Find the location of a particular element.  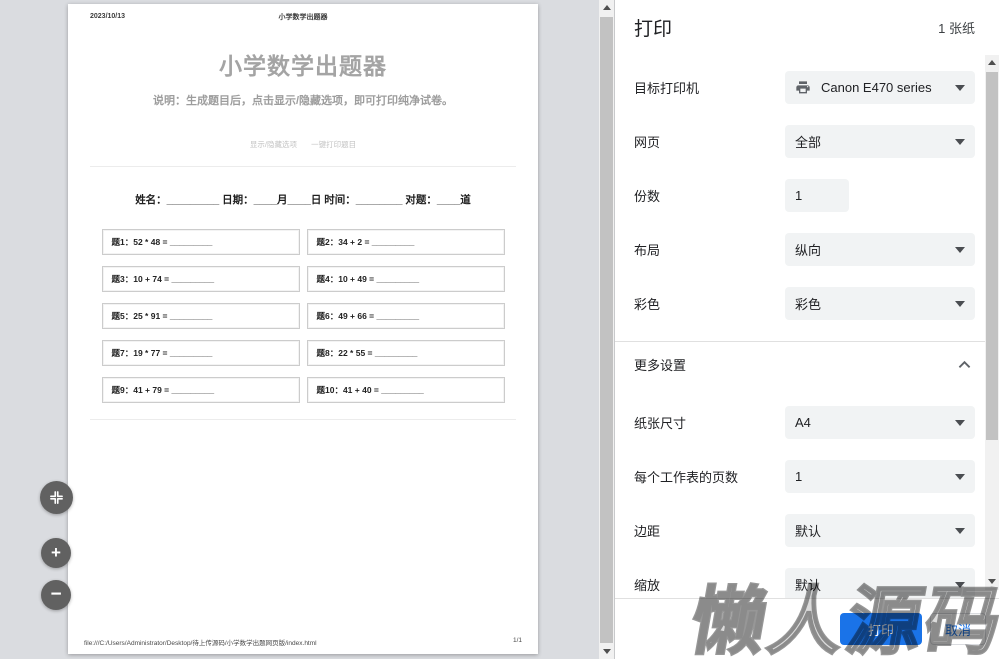

header-doc-title: 小学数学出题器 is located at coordinates (303, 17).